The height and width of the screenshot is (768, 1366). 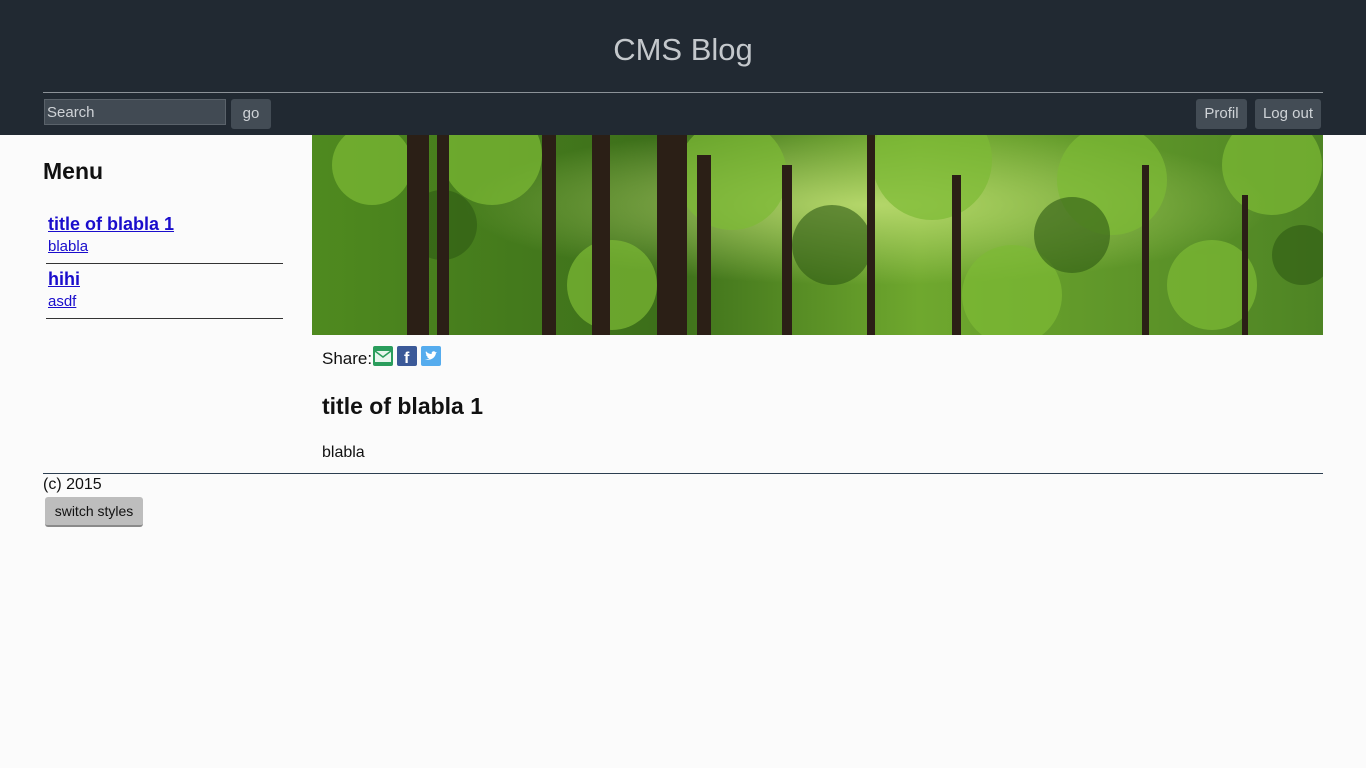 What do you see at coordinates (1221, 114) in the screenshot?
I see `profil-button: Profil` at bounding box center [1221, 114].